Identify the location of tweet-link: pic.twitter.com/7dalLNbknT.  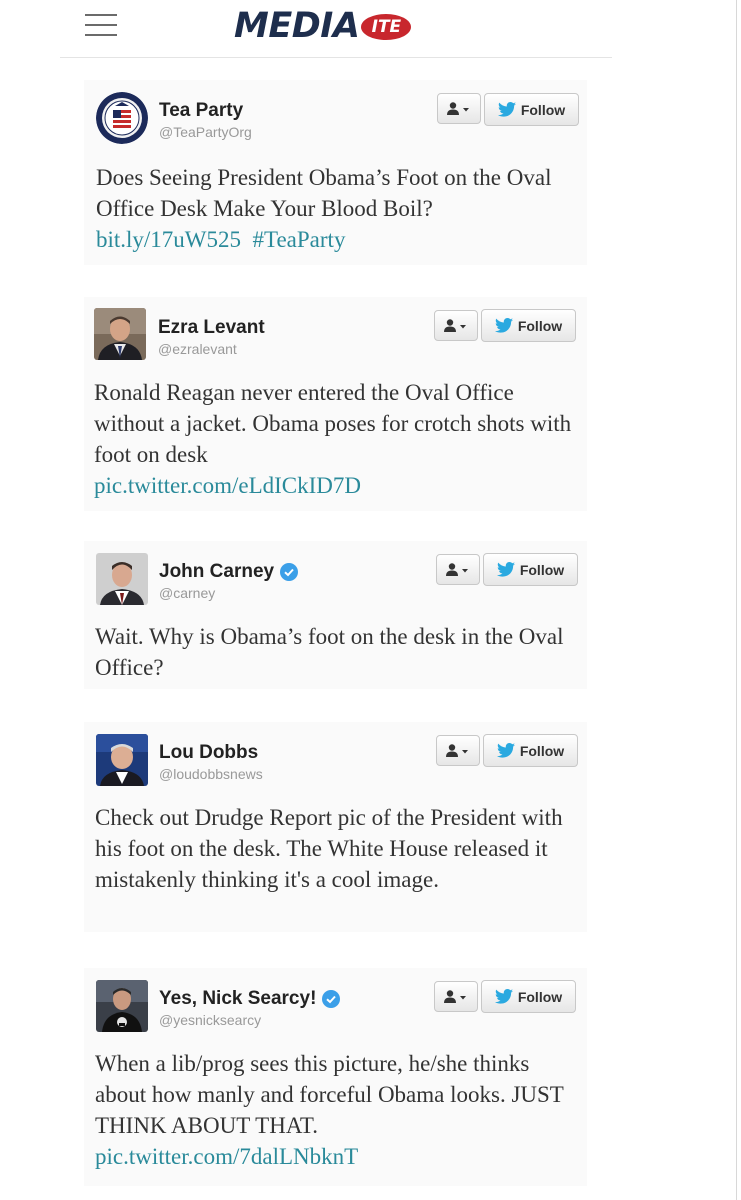
(226, 1156).